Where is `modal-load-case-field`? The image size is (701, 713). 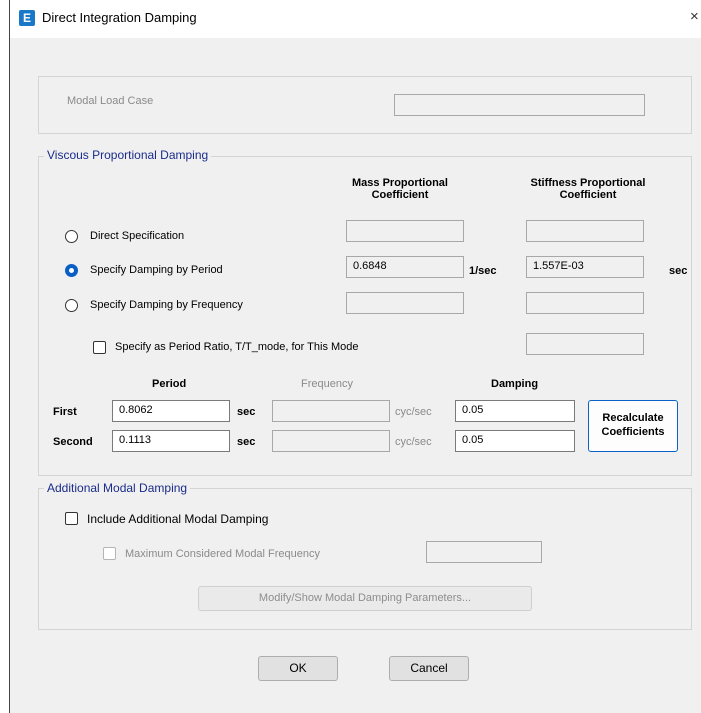
modal-load-case-field is located at coordinates (519, 105).